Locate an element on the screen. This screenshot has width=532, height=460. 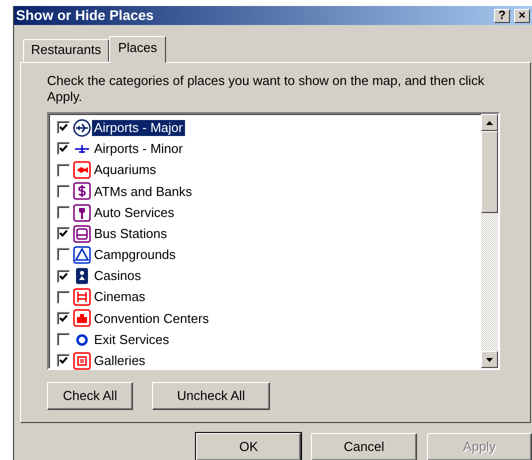
tab: Places is located at coordinates (137, 49).